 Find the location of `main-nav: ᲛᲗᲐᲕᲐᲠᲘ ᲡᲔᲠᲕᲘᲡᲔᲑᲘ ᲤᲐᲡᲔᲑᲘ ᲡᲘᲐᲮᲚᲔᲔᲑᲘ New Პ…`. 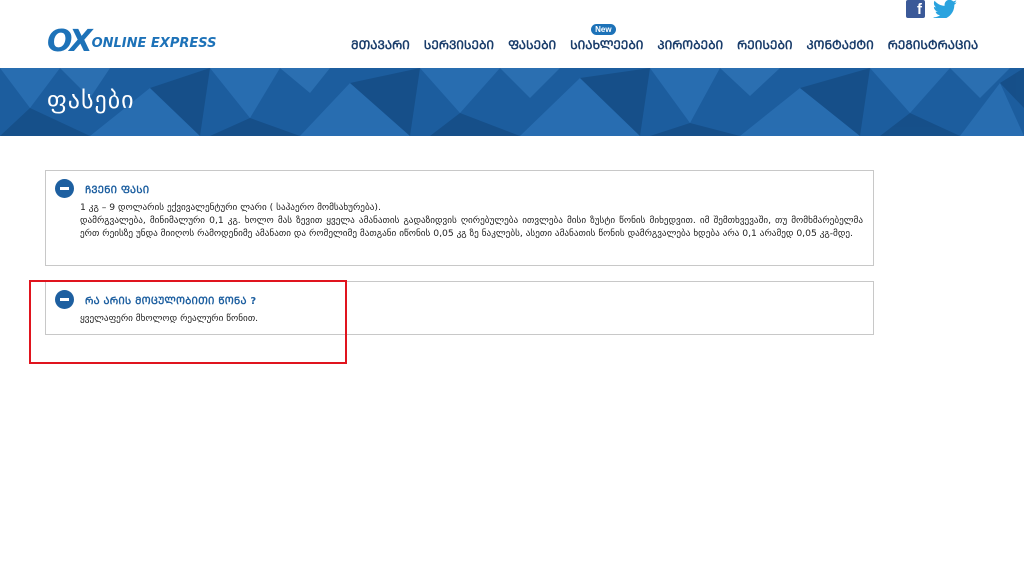

main-nav: ᲛᲗᲐᲕᲐᲠᲘ ᲡᲔᲠᲕᲘᲡᲔᲑᲘ ᲤᲐᲡᲔᲑᲘ ᲡᲘᲐᲮᲚᲔᲔᲑᲘ New Პ… is located at coordinates (668, 38).